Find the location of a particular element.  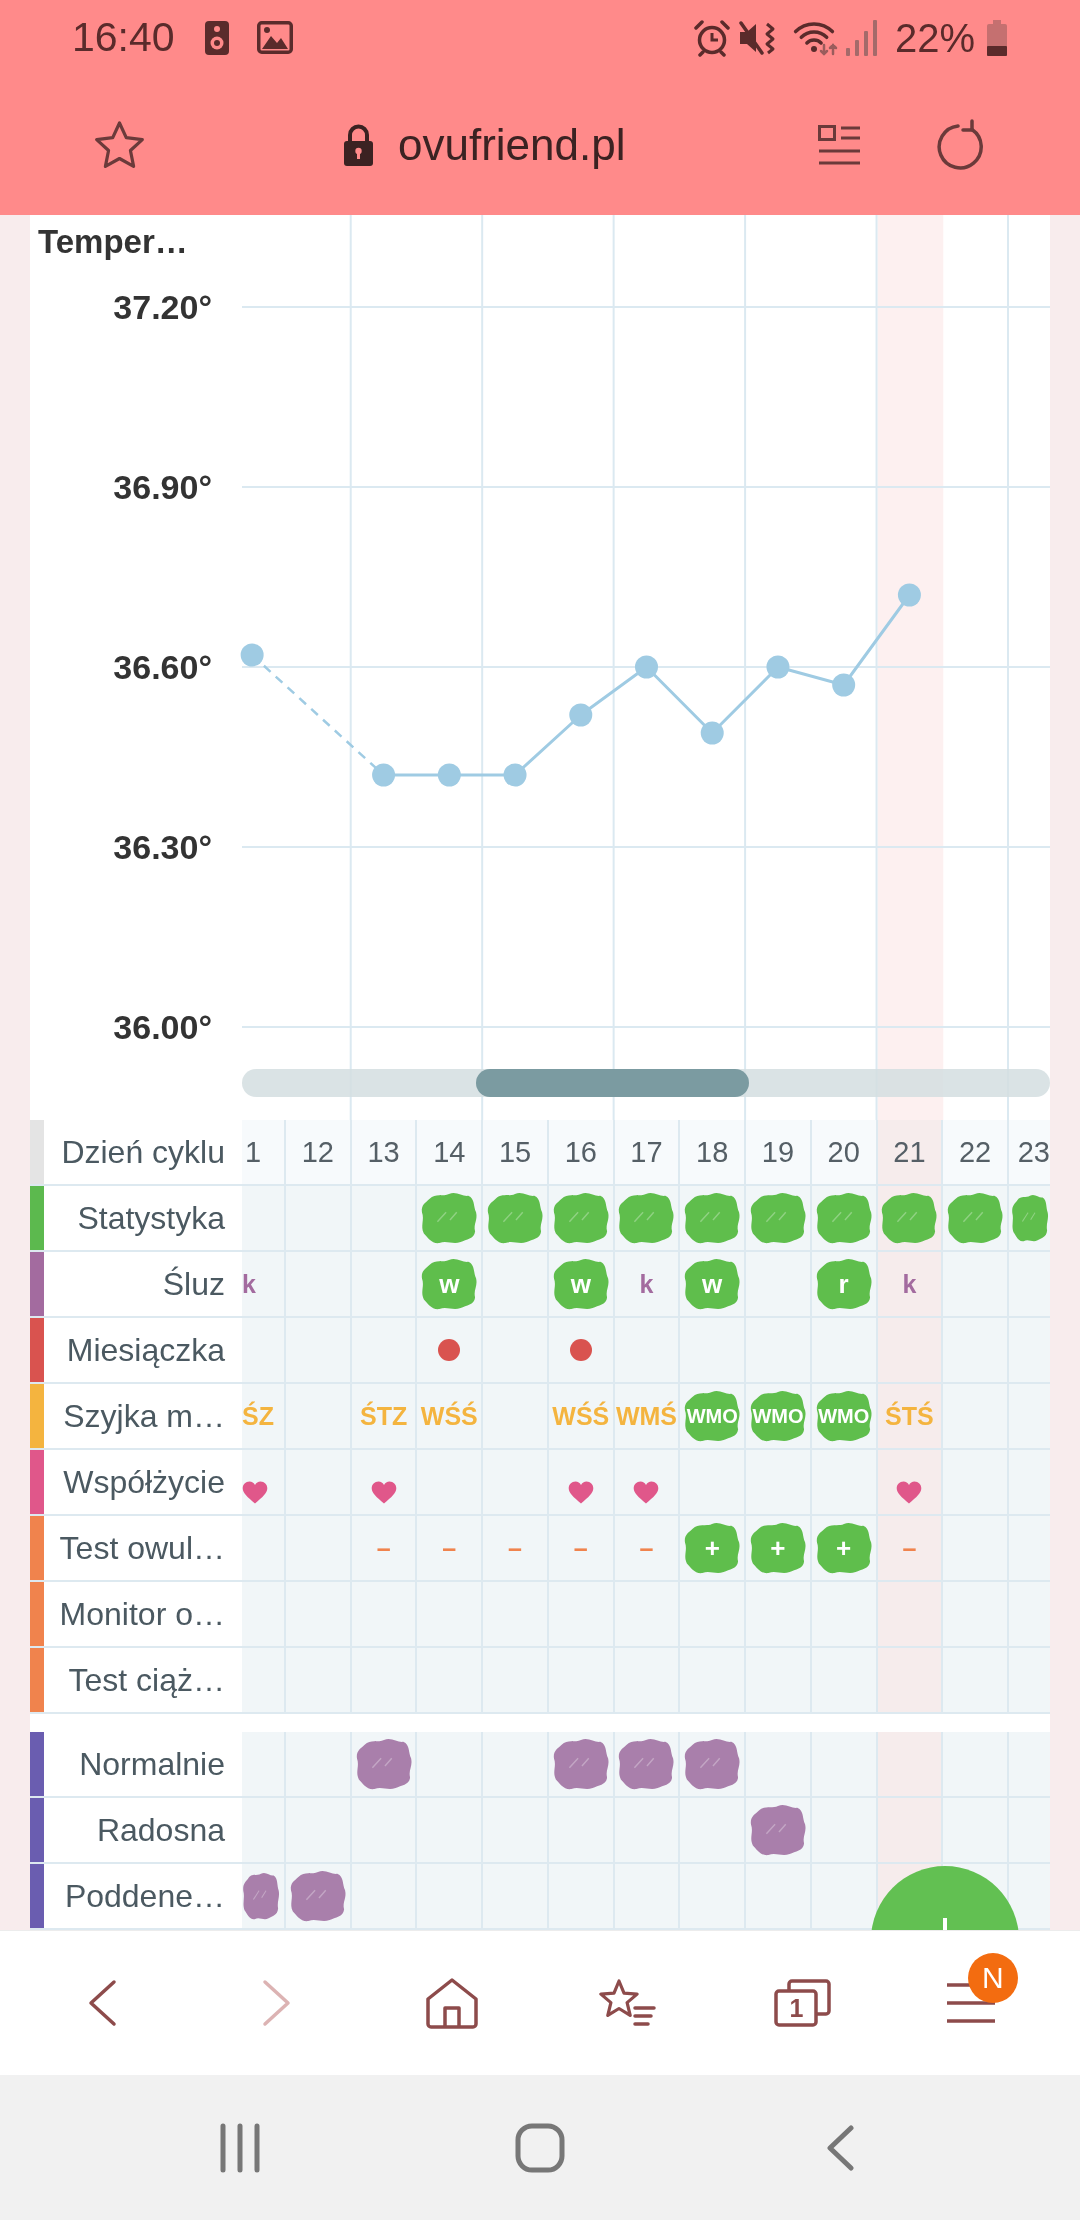

scribble-icon is located at coordinates (1030, 1218).